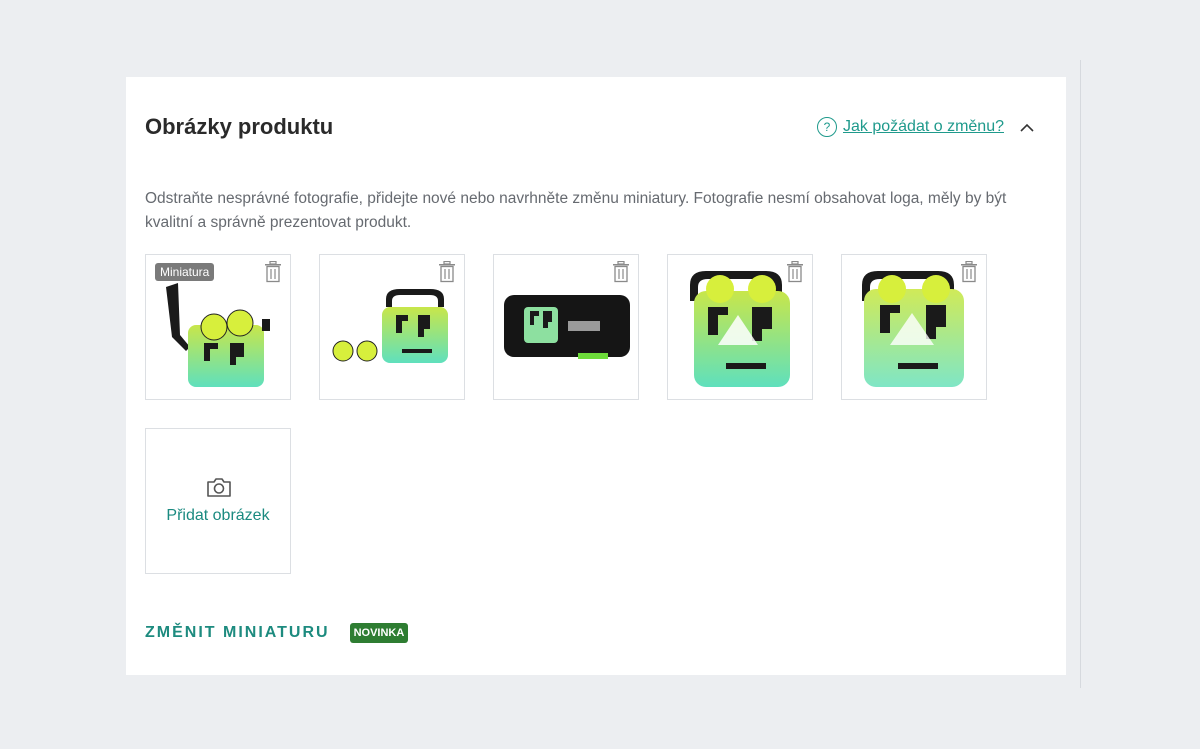 This screenshot has height=749, width=1200. Describe the element at coordinates (219, 487) in the screenshot. I see `camera-icon` at that location.